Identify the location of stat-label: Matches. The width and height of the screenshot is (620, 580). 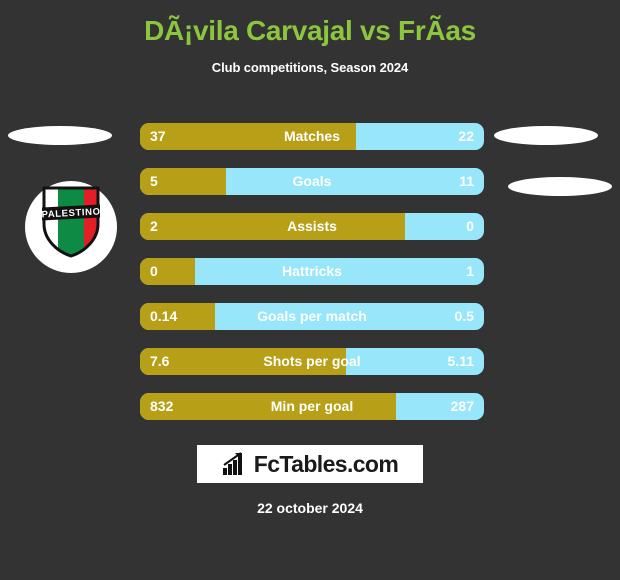
(312, 136).